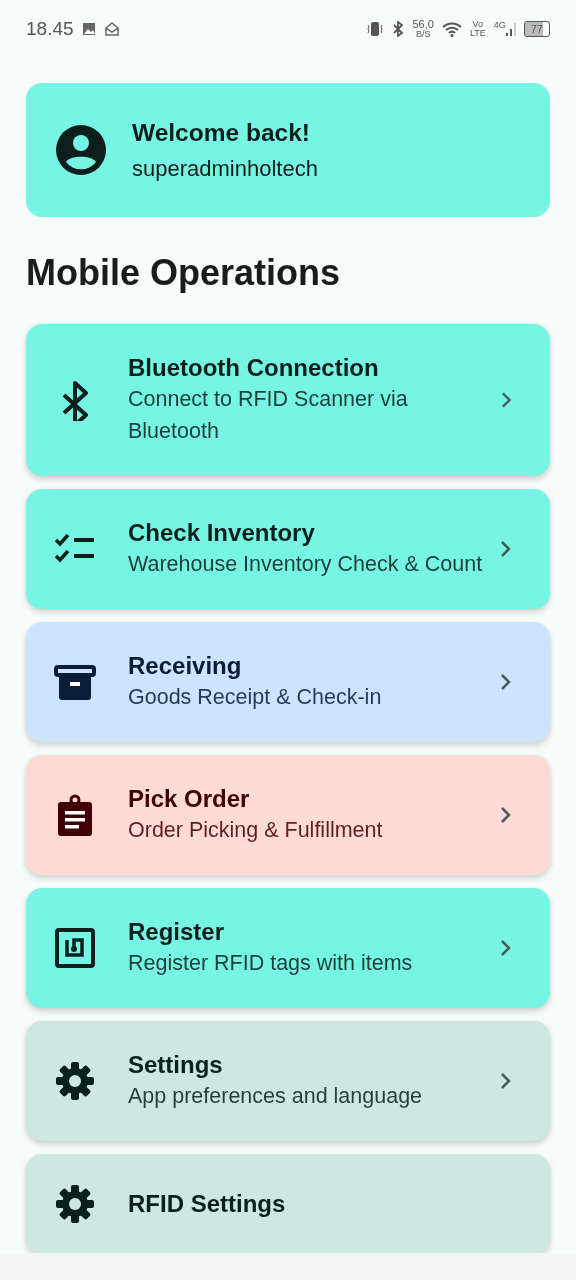 The height and width of the screenshot is (1280, 576). What do you see at coordinates (50, 28) in the screenshot?
I see `clock-text: 18.45` at bounding box center [50, 28].